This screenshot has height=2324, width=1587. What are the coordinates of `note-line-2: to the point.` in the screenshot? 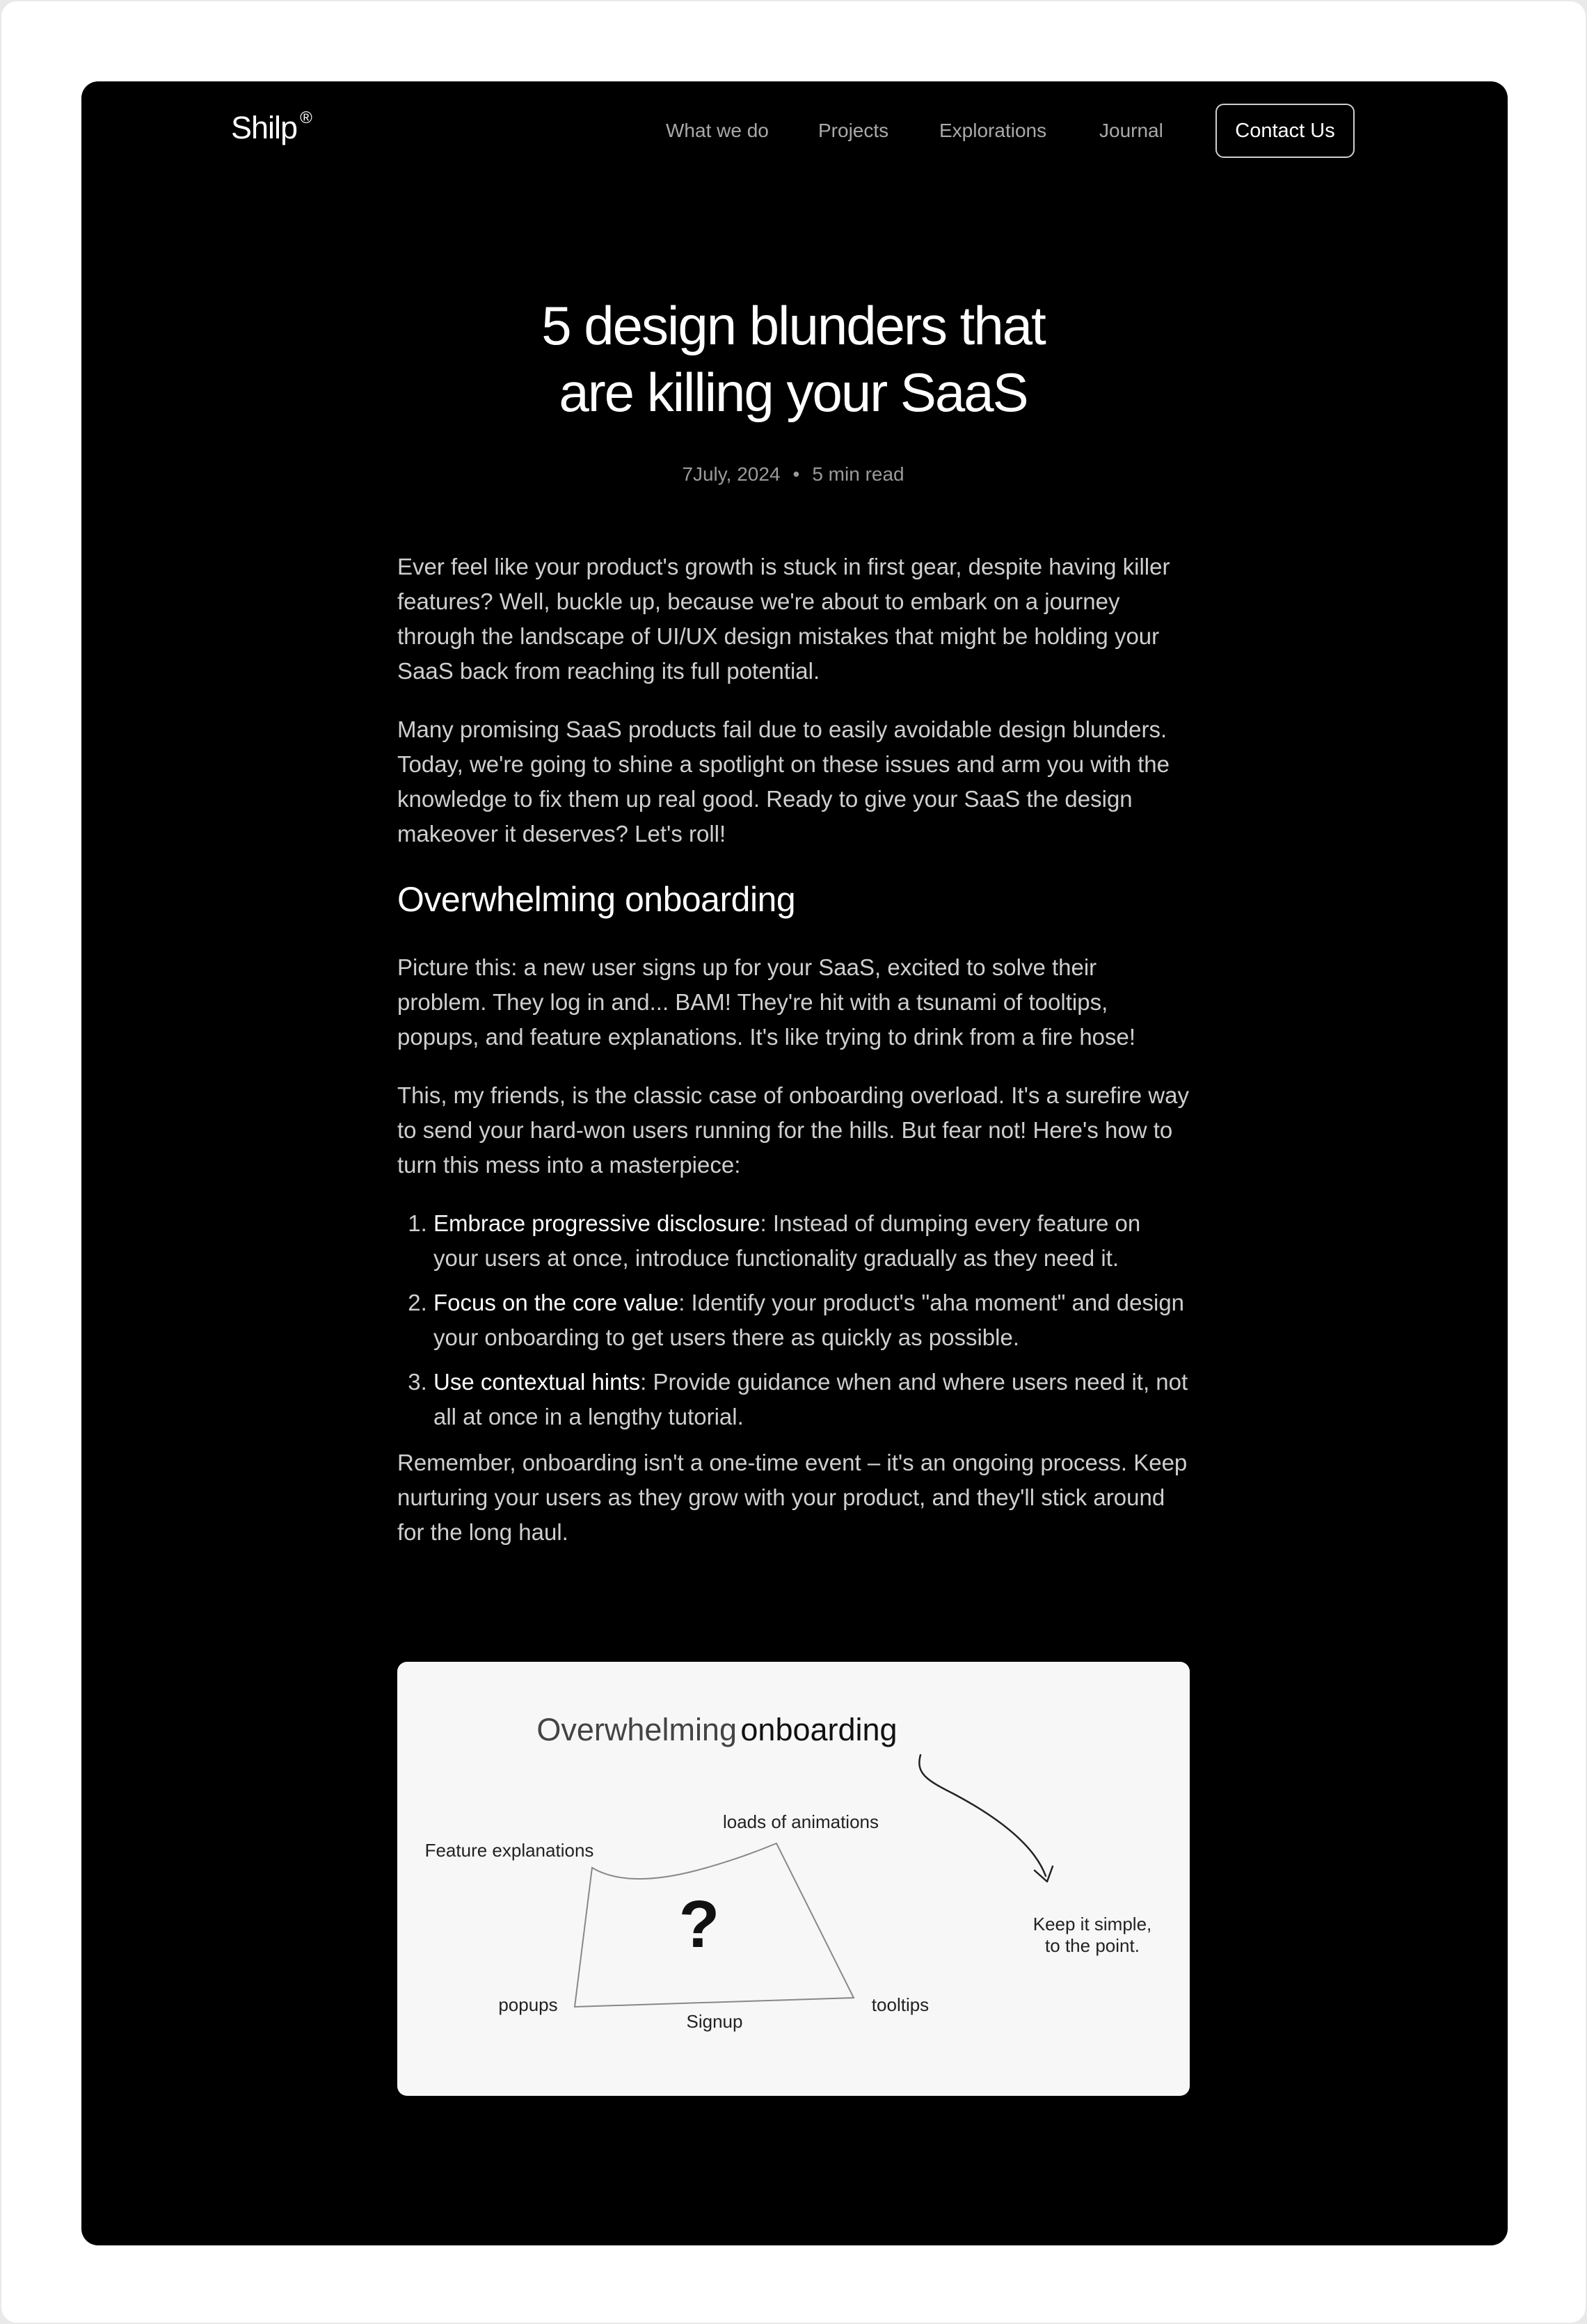 It's located at (1092, 1945).